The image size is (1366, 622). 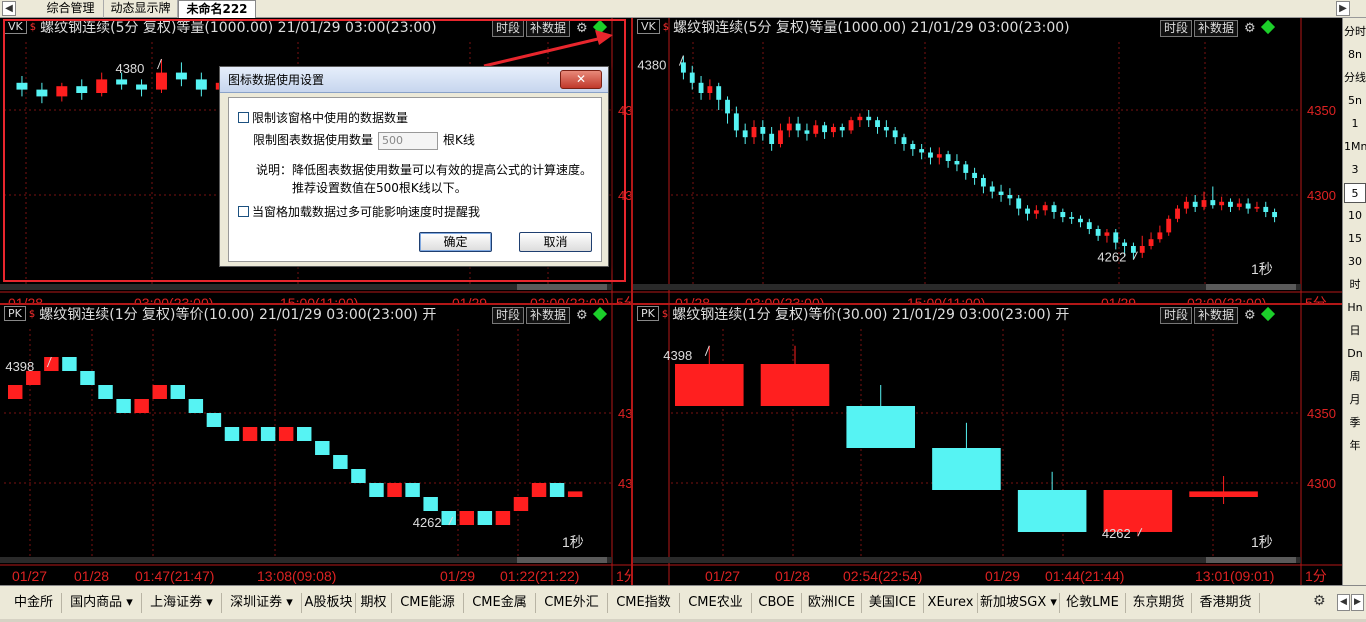 I want to click on renko-brick, so click(x=1052, y=511).